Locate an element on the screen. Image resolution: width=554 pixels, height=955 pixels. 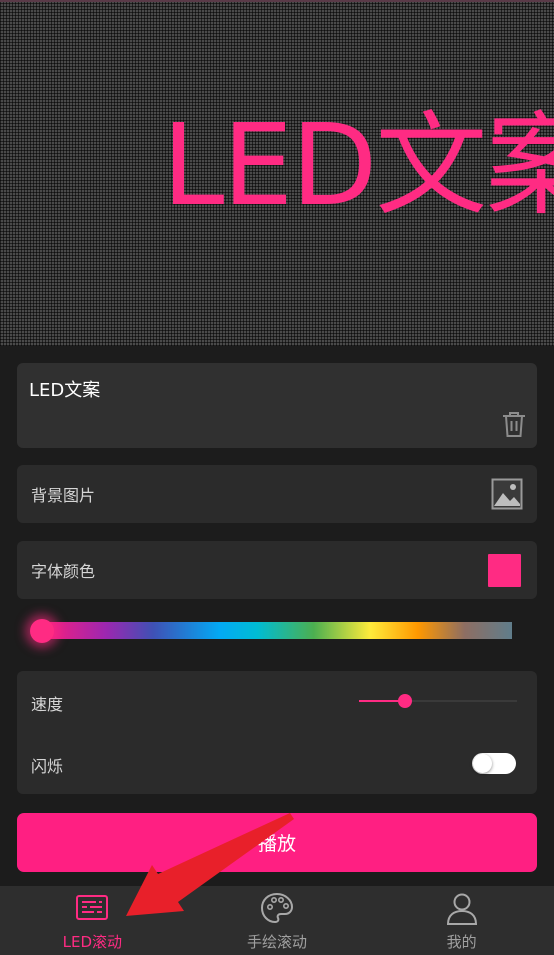
hue-slider-track is located at coordinates (276, 630).